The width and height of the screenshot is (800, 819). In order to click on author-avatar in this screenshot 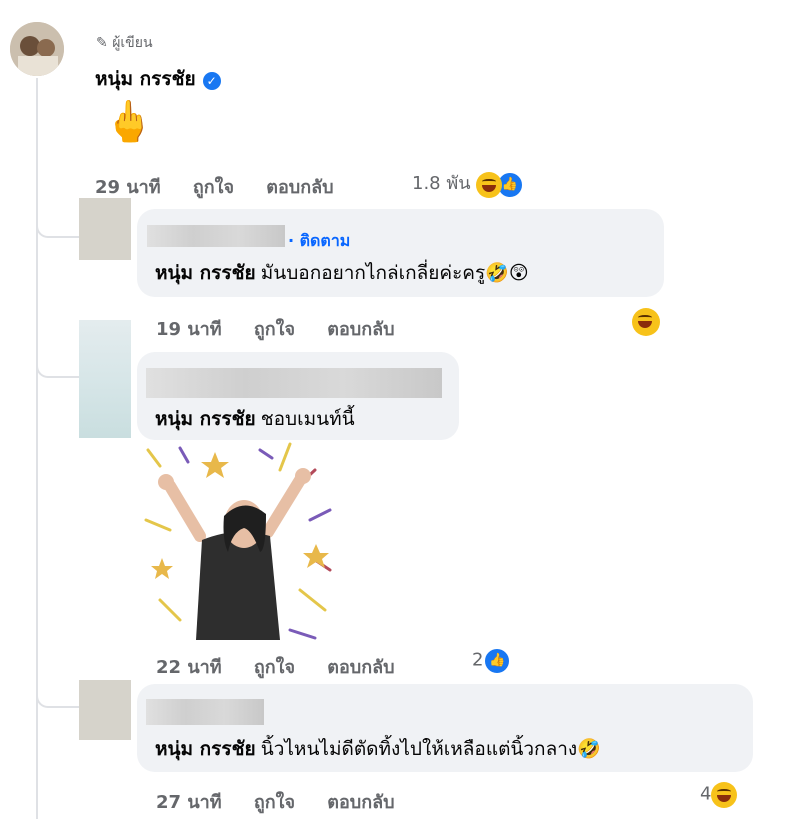, I will do `click(37, 49)`.